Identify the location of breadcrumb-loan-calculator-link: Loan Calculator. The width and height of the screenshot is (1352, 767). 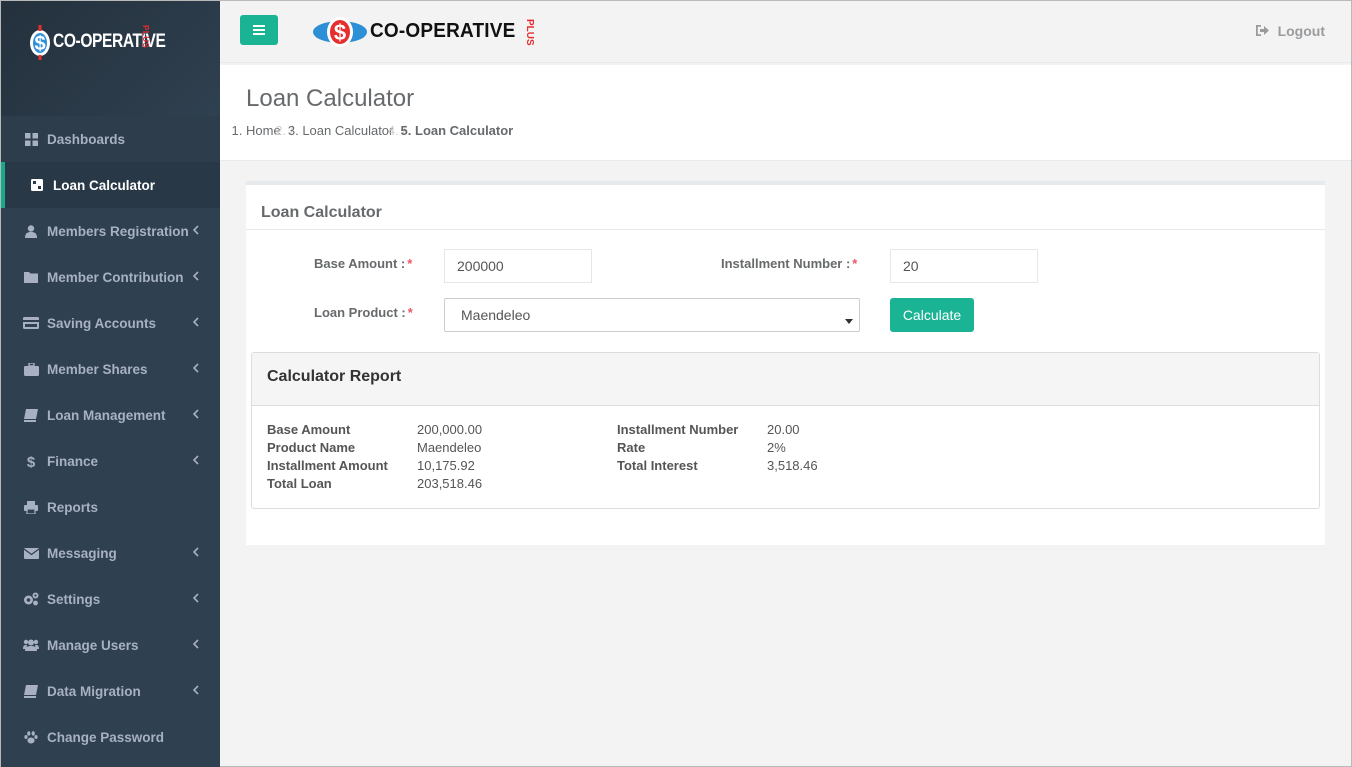
(347, 130).